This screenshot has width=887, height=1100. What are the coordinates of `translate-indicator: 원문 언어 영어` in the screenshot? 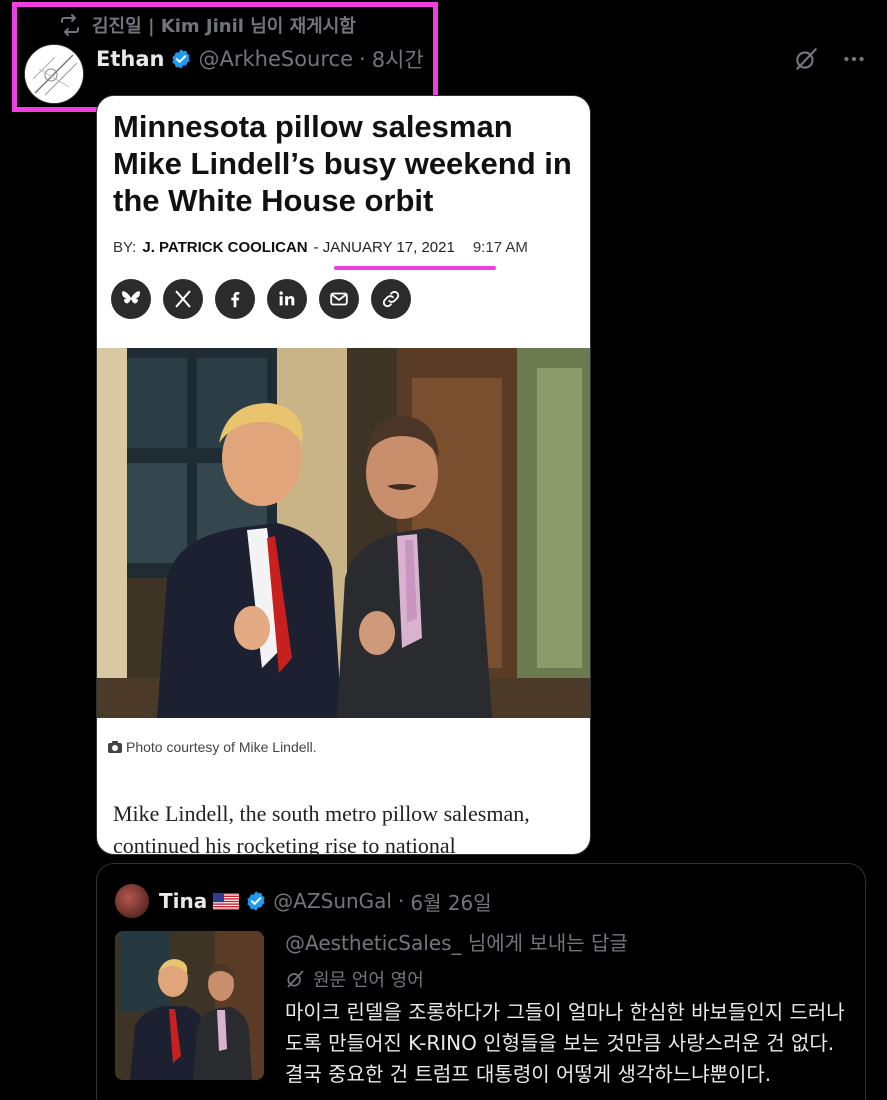 It's located at (354, 979).